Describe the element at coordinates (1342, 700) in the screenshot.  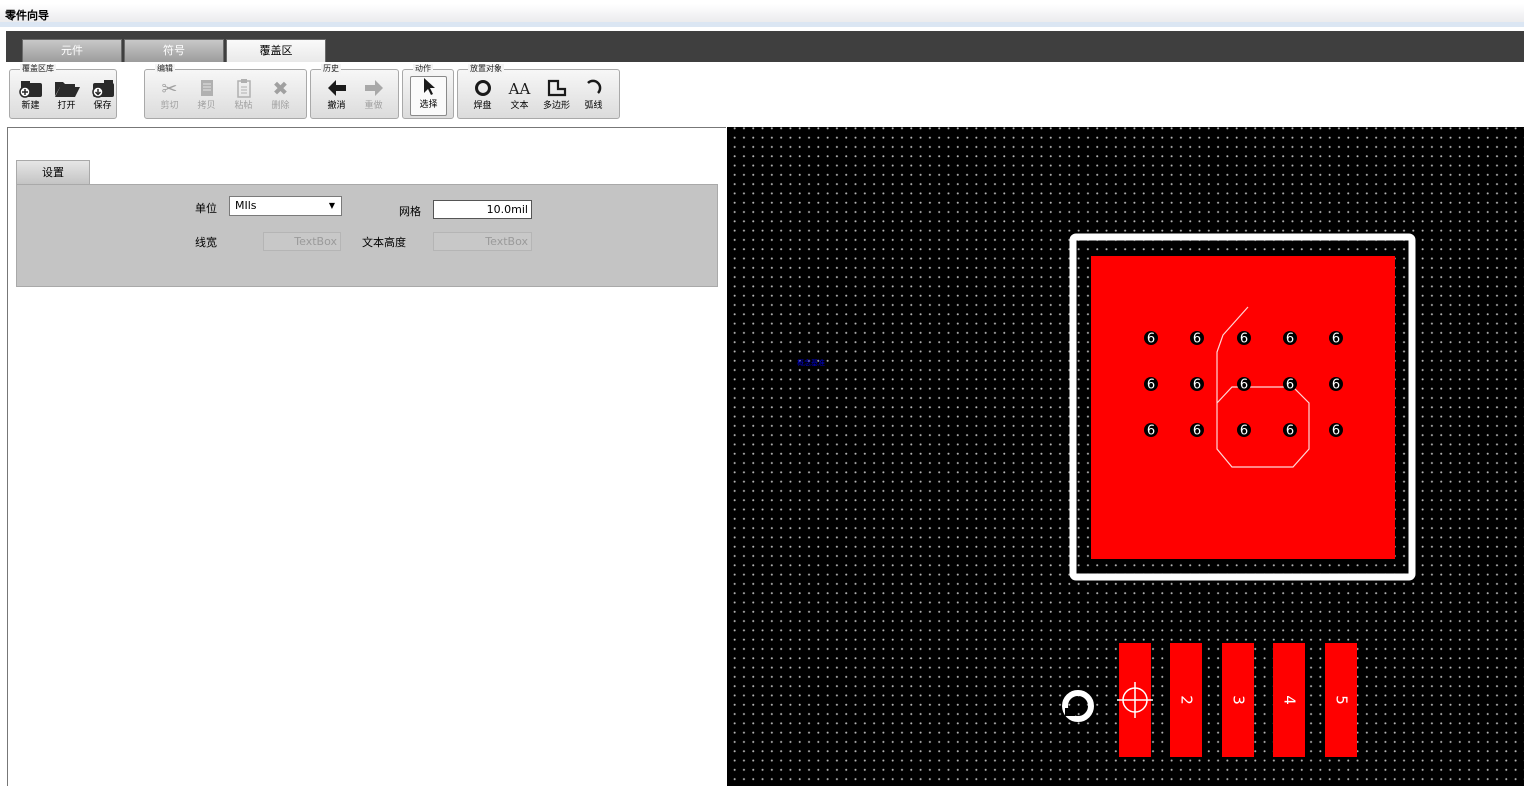
I see `pin-label-5: 5` at that location.